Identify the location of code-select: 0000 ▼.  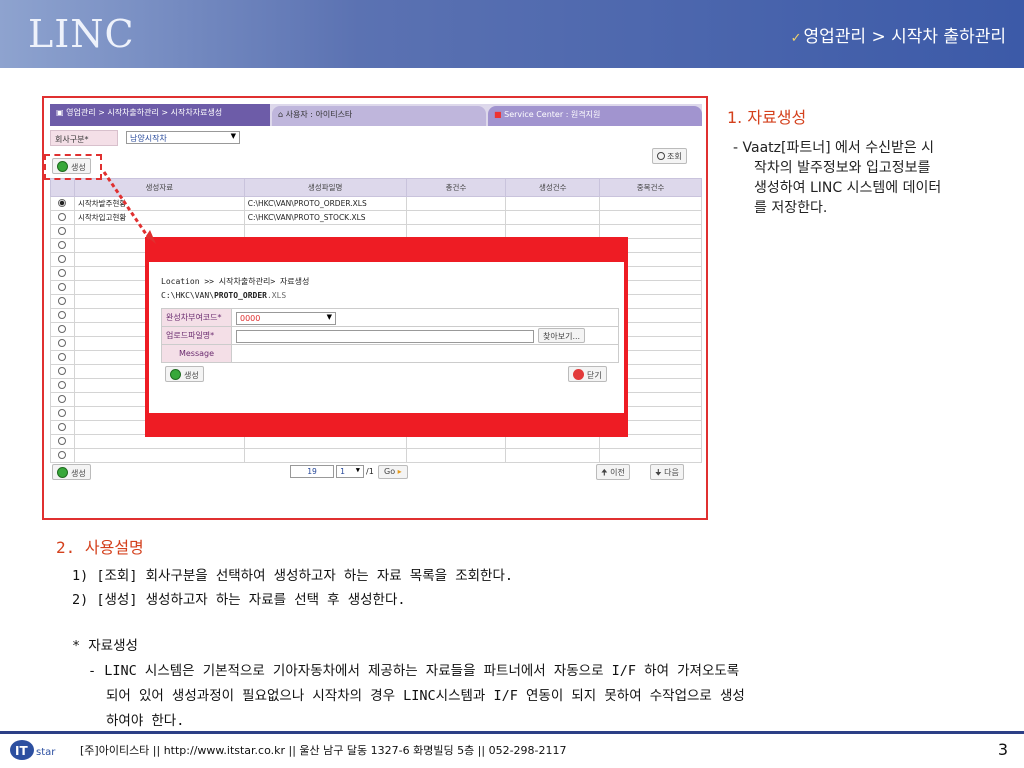
(286, 318).